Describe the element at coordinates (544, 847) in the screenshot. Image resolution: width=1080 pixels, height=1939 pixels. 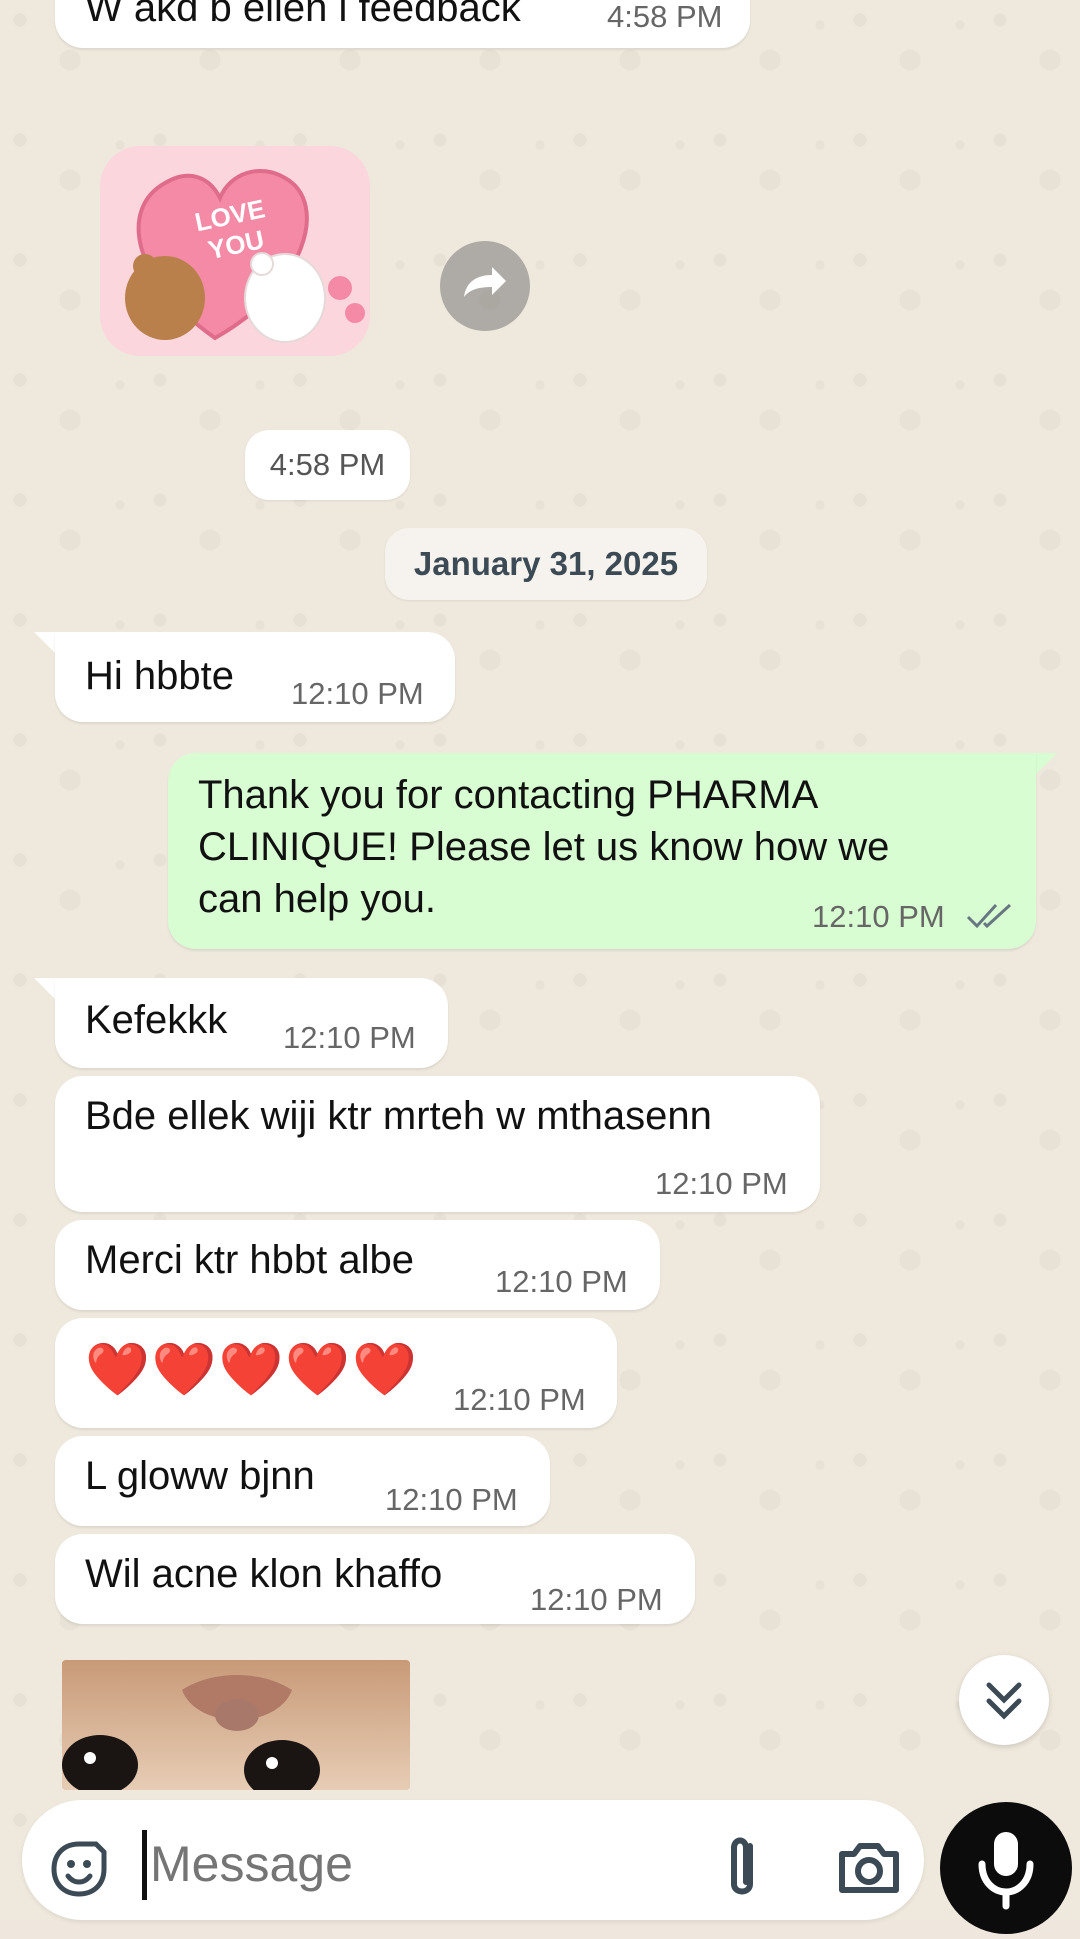
I see `message-text-line-2: CLINIQUE! Please let us know how we` at that location.